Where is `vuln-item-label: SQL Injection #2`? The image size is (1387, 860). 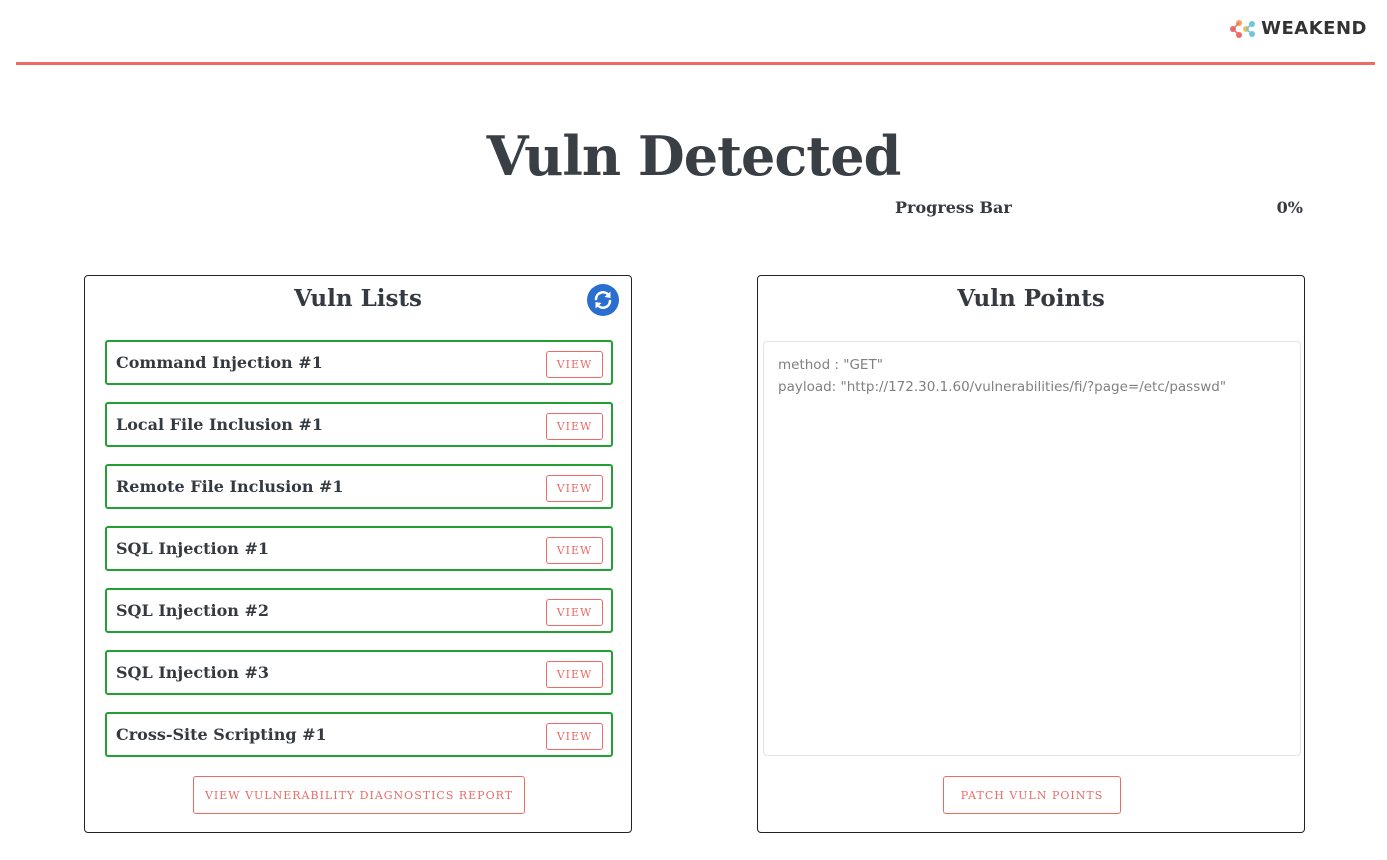 vuln-item-label: SQL Injection #2 is located at coordinates (193, 610).